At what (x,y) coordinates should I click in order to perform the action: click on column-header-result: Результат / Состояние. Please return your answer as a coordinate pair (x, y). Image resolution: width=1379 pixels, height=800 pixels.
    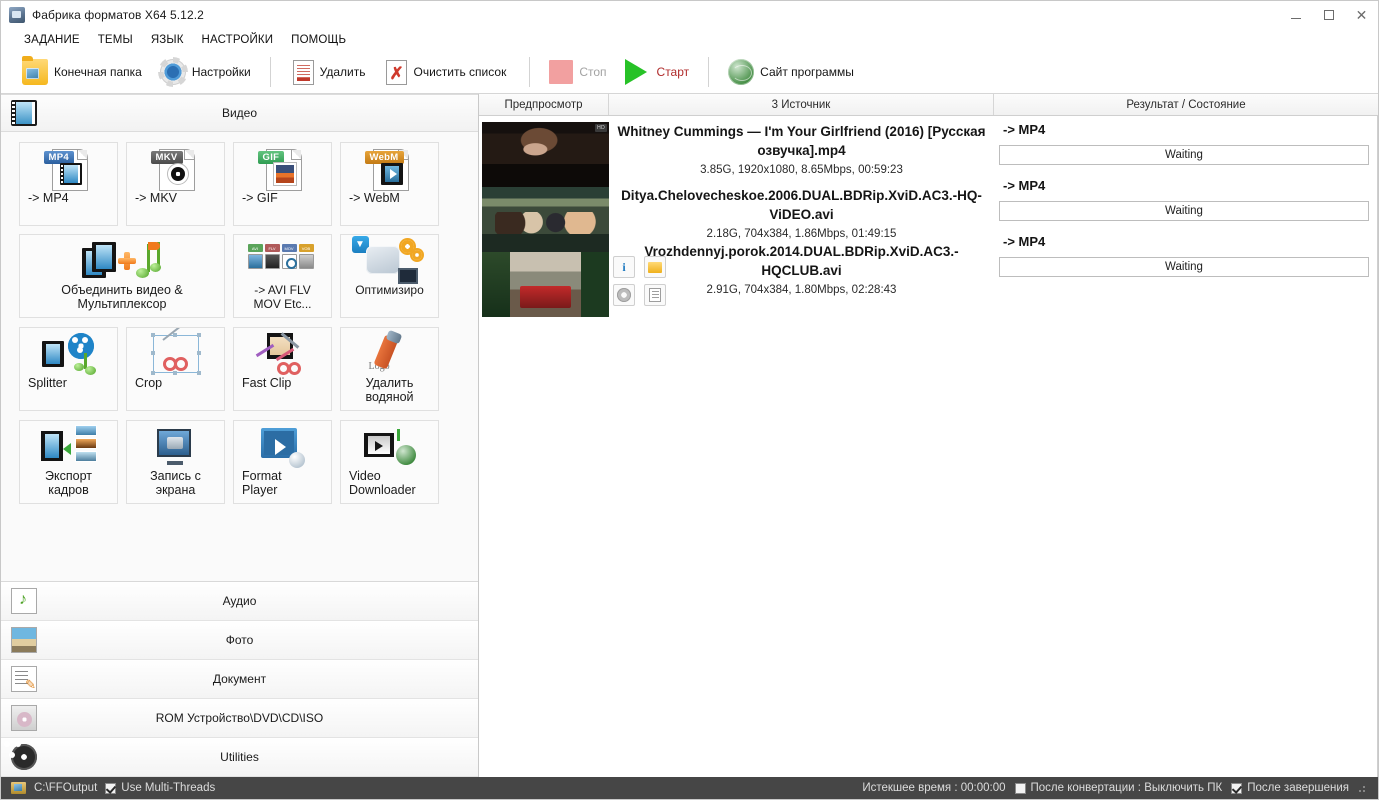
    Looking at the image, I should click on (1186, 104).